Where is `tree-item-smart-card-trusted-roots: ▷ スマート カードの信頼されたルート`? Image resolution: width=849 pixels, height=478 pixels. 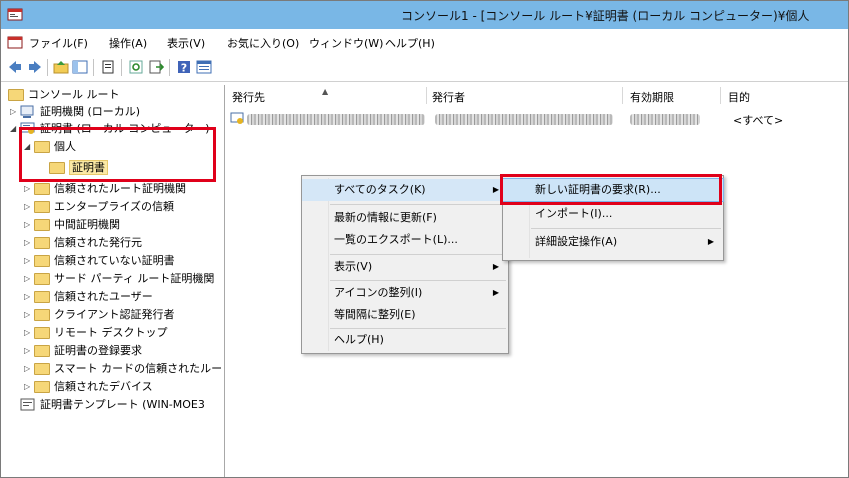
tree-item-smart-card-trusted-roots: ▷ スマート カードの信頼されたルート is located at coordinates (124, 369).